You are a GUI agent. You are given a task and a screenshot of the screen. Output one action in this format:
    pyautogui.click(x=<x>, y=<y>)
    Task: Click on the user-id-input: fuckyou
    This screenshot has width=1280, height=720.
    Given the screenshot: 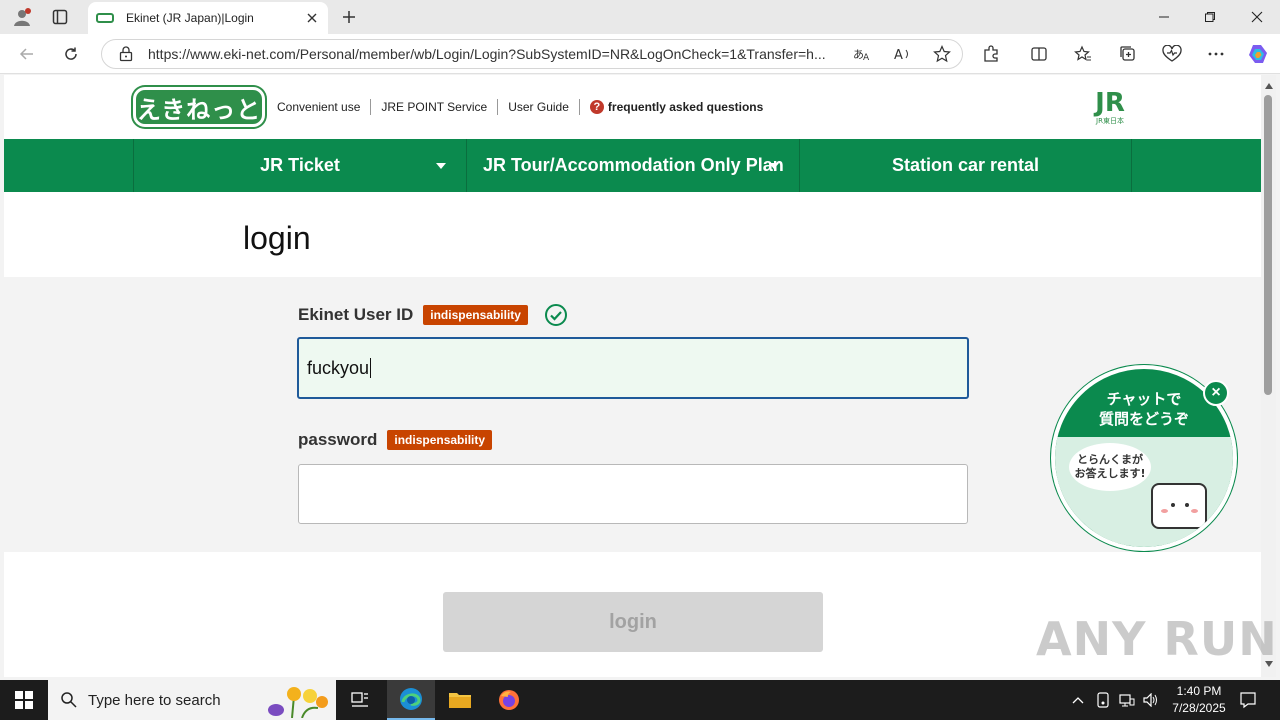 What is the action you would take?
    pyautogui.click(x=633, y=368)
    